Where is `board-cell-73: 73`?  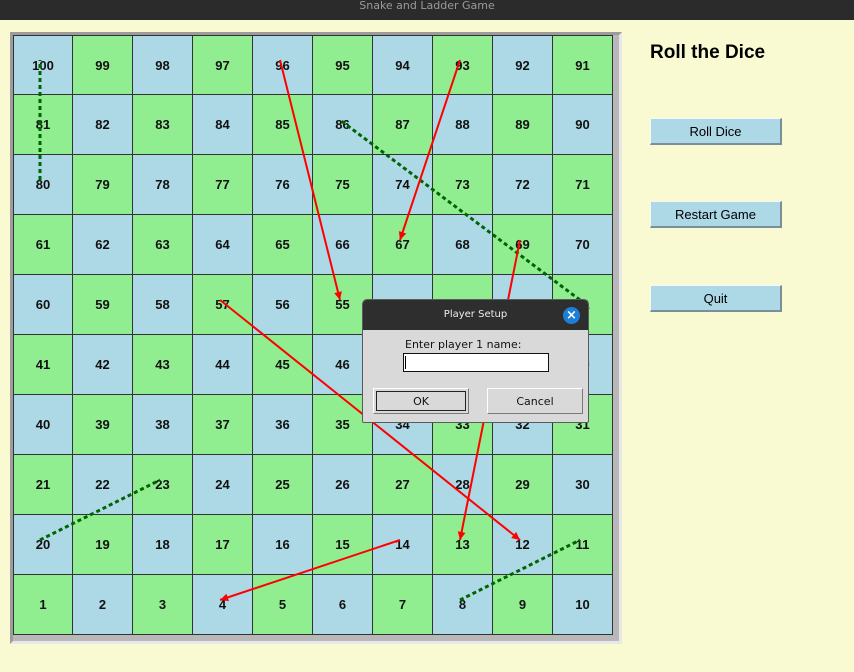 board-cell-73: 73 is located at coordinates (463, 185).